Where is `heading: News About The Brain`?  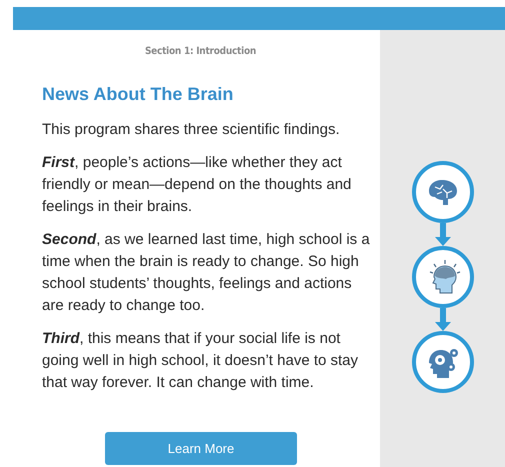
heading: News About The Brain is located at coordinates (138, 94).